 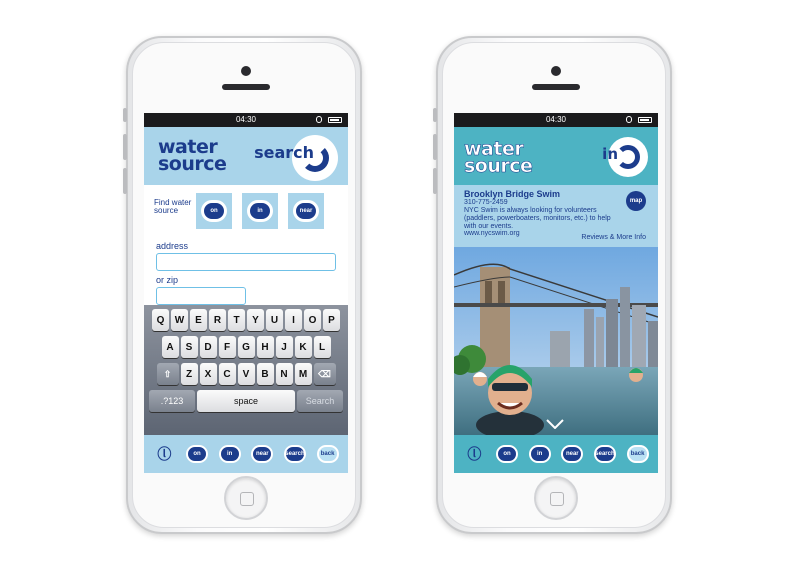 What do you see at coordinates (189, 347) in the screenshot?
I see `key-s: S` at bounding box center [189, 347].